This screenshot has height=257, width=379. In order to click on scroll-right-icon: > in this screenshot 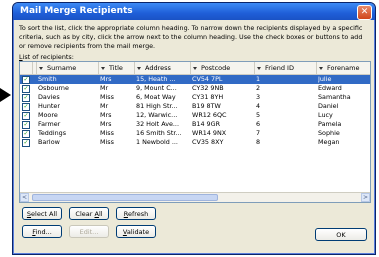, I will do `click(365, 197)`.